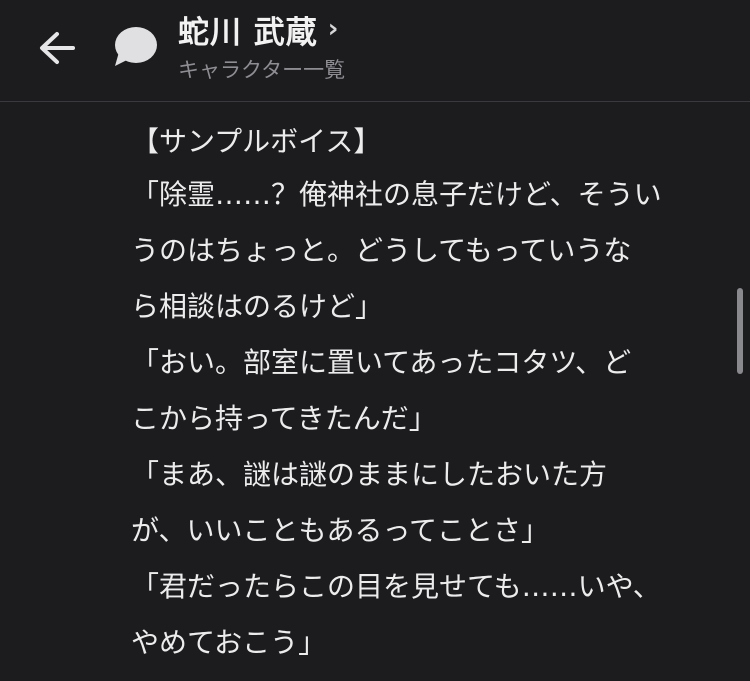 Image resolution: width=750 pixels, height=681 pixels. Describe the element at coordinates (256, 141) in the screenshot. I see `section-heading: 【サンプルボイス】` at that location.